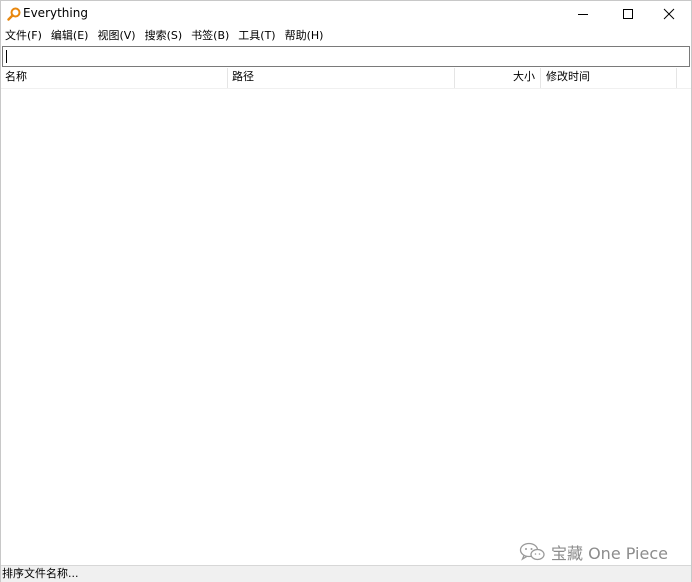 This screenshot has width=692, height=582. I want to click on menu-search: 搜索(S), so click(164, 35).